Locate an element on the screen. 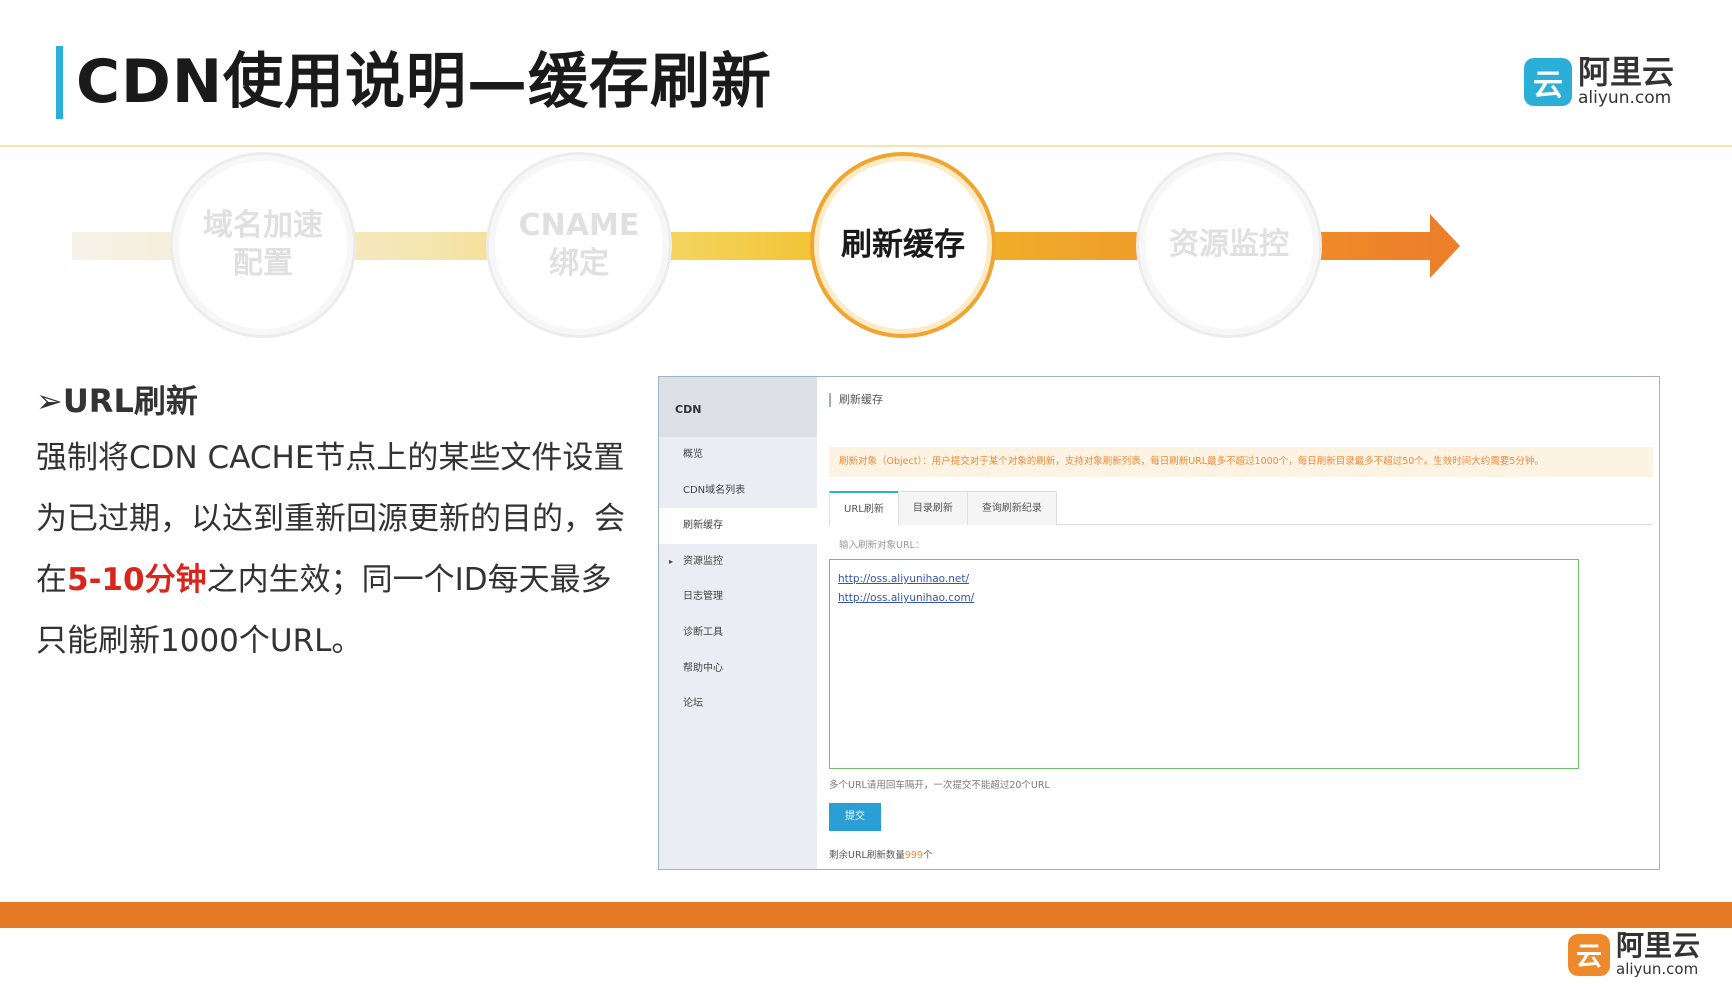 This screenshot has height=984, width=1732. sidebar-item-label: 日志管理 is located at coordinates (703, 597).